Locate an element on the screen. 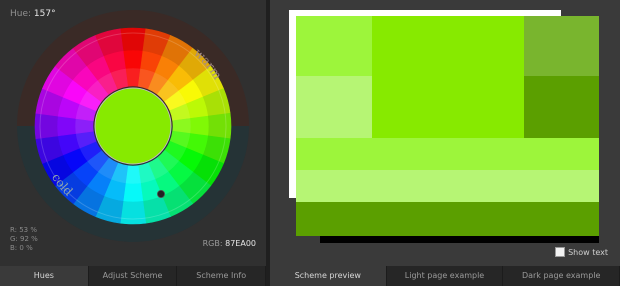 This screenshot has width=620, height=286. rgb-percentages: R: 53 % G: 92 % B: 0 % is located at coordinates (24, 239).